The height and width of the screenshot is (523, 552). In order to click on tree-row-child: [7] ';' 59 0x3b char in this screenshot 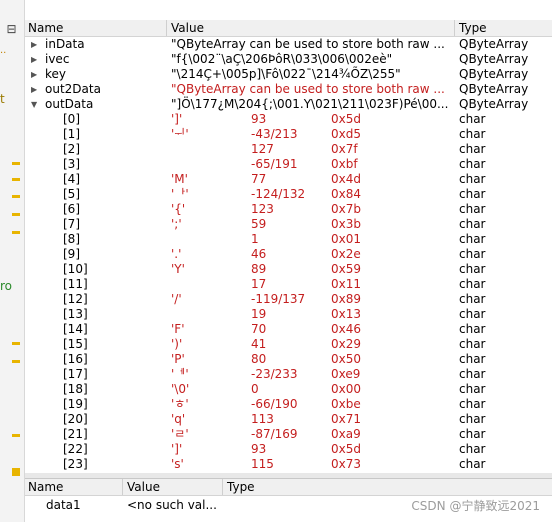, I will do `click(288, 224)`.